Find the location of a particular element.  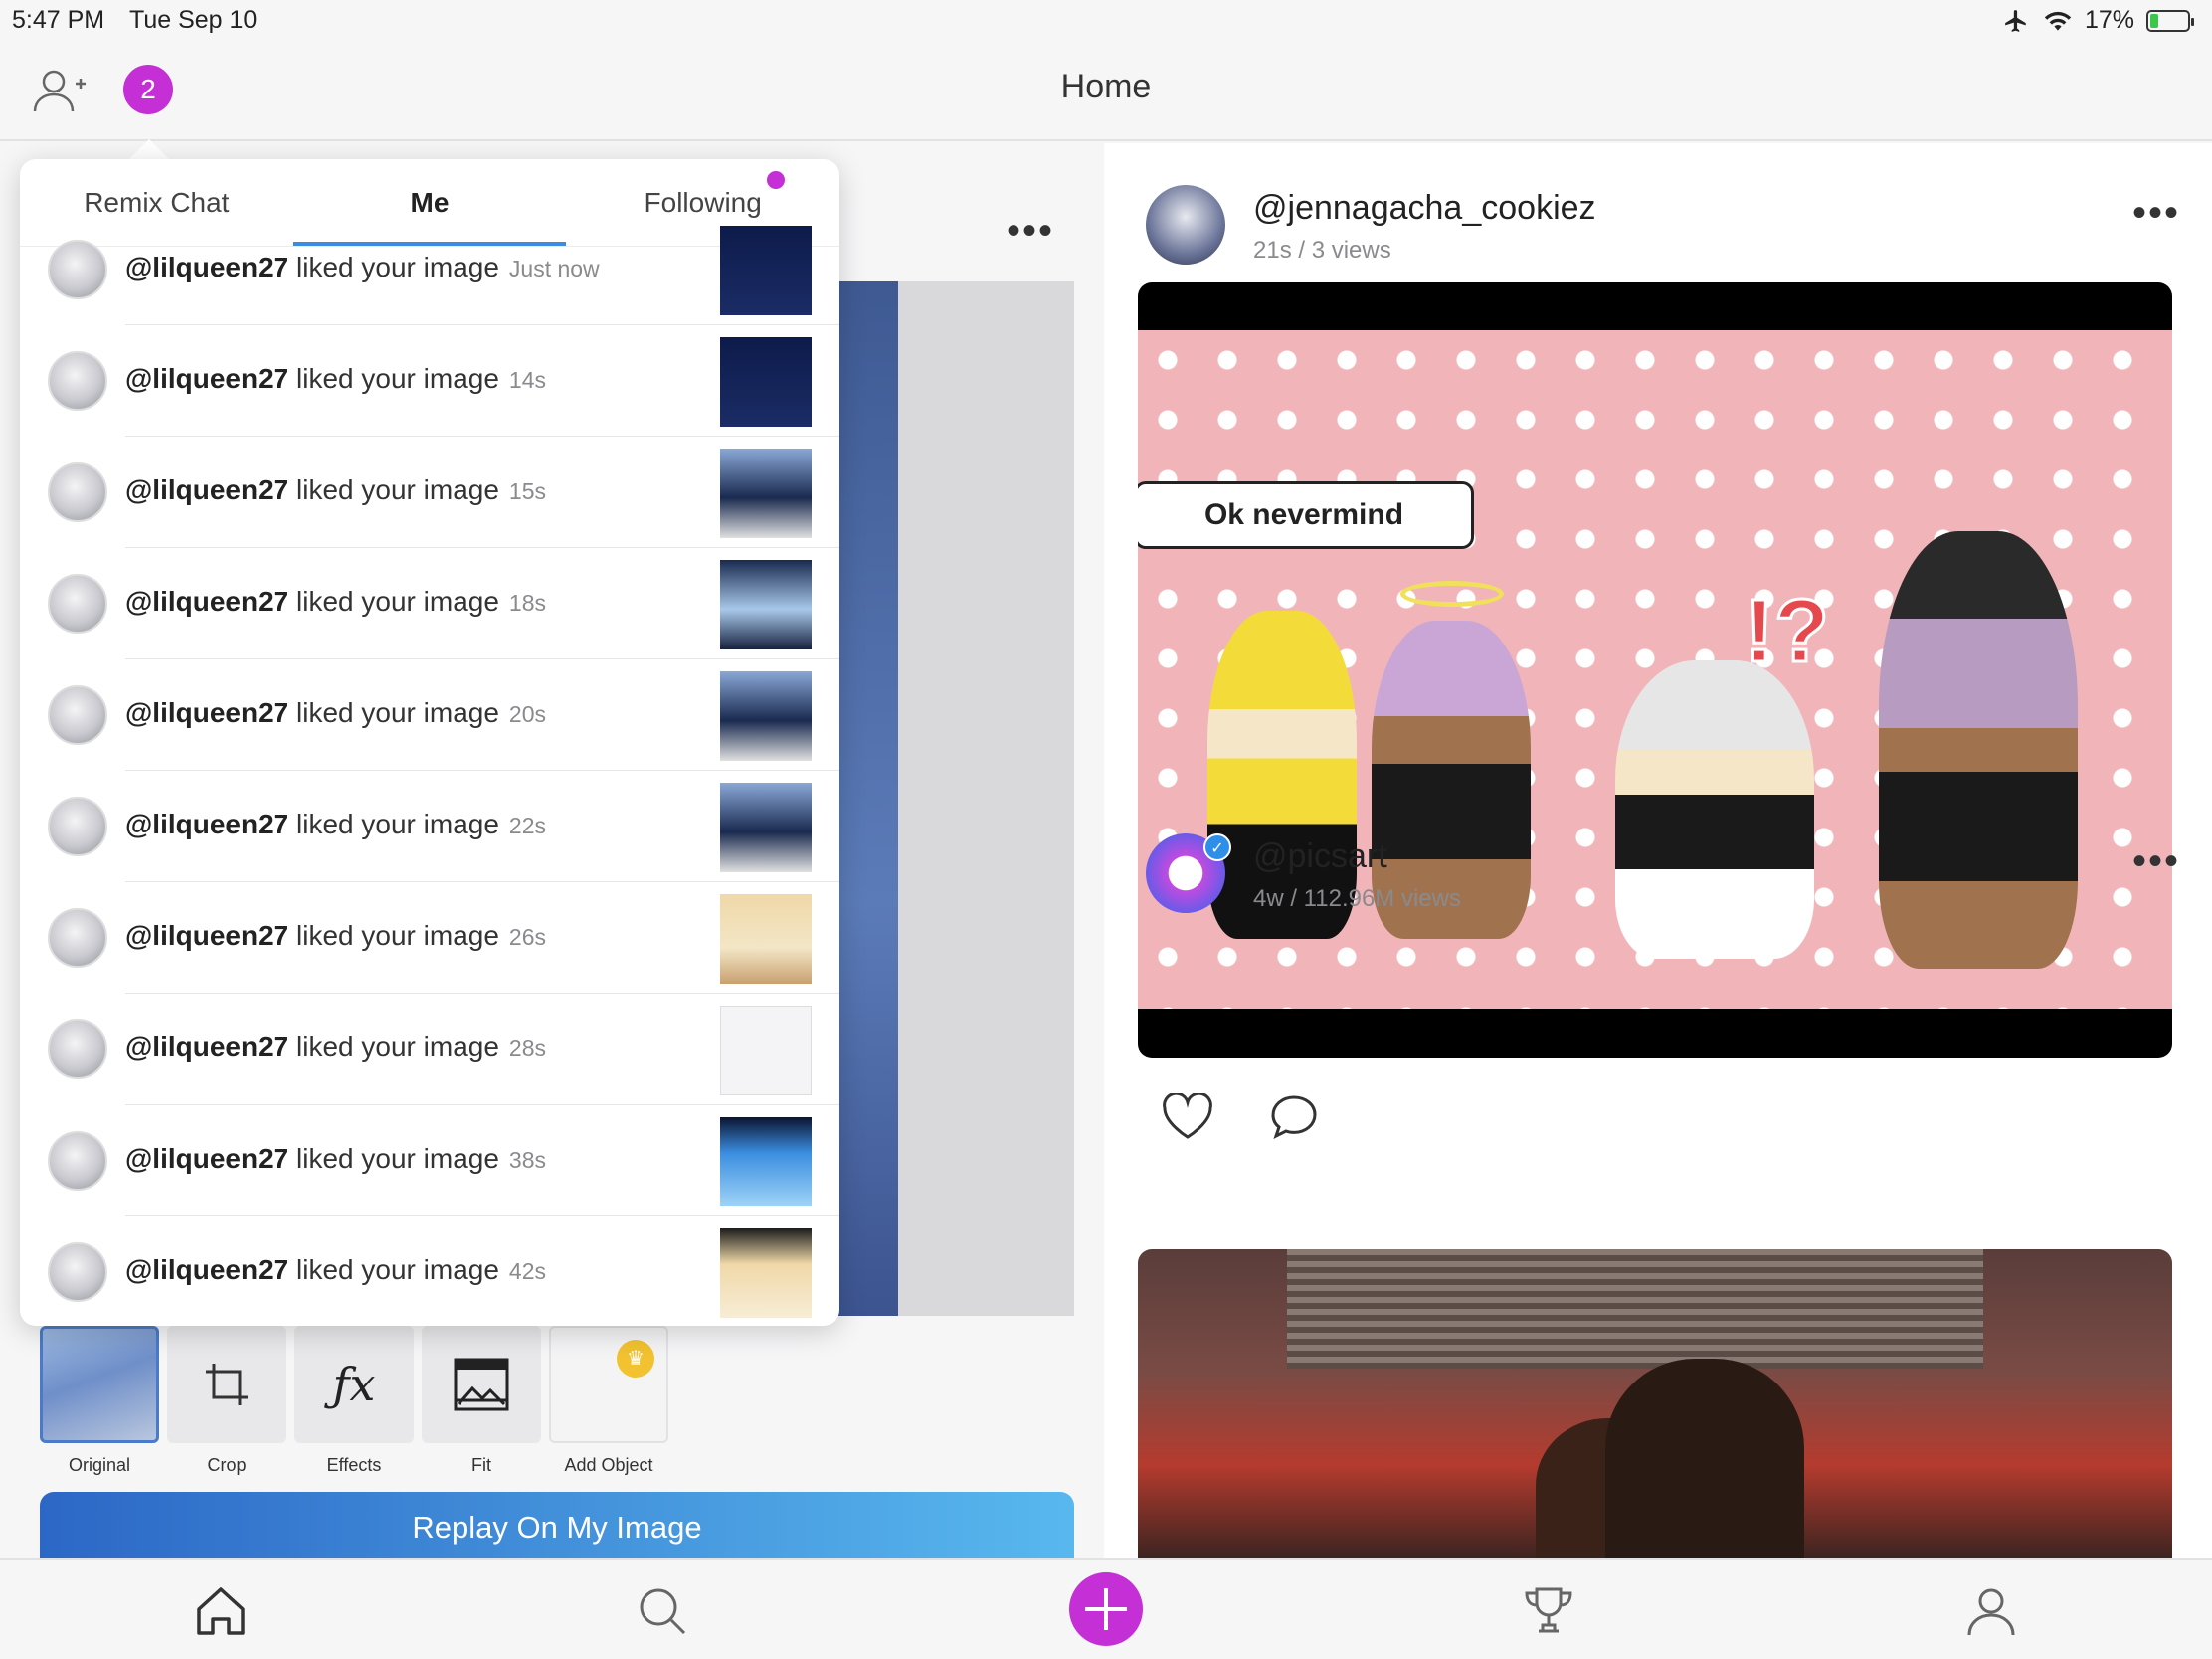

post-username: @picsart is located at coordinates (1320, 856).